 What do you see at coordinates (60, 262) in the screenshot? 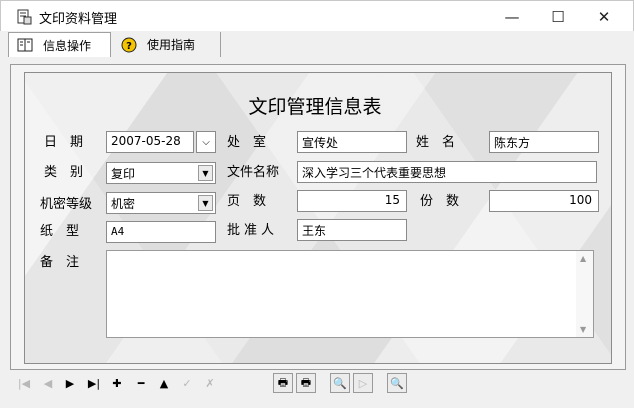
I see `notes-label: 备 注` at bounding box center [60, 262].